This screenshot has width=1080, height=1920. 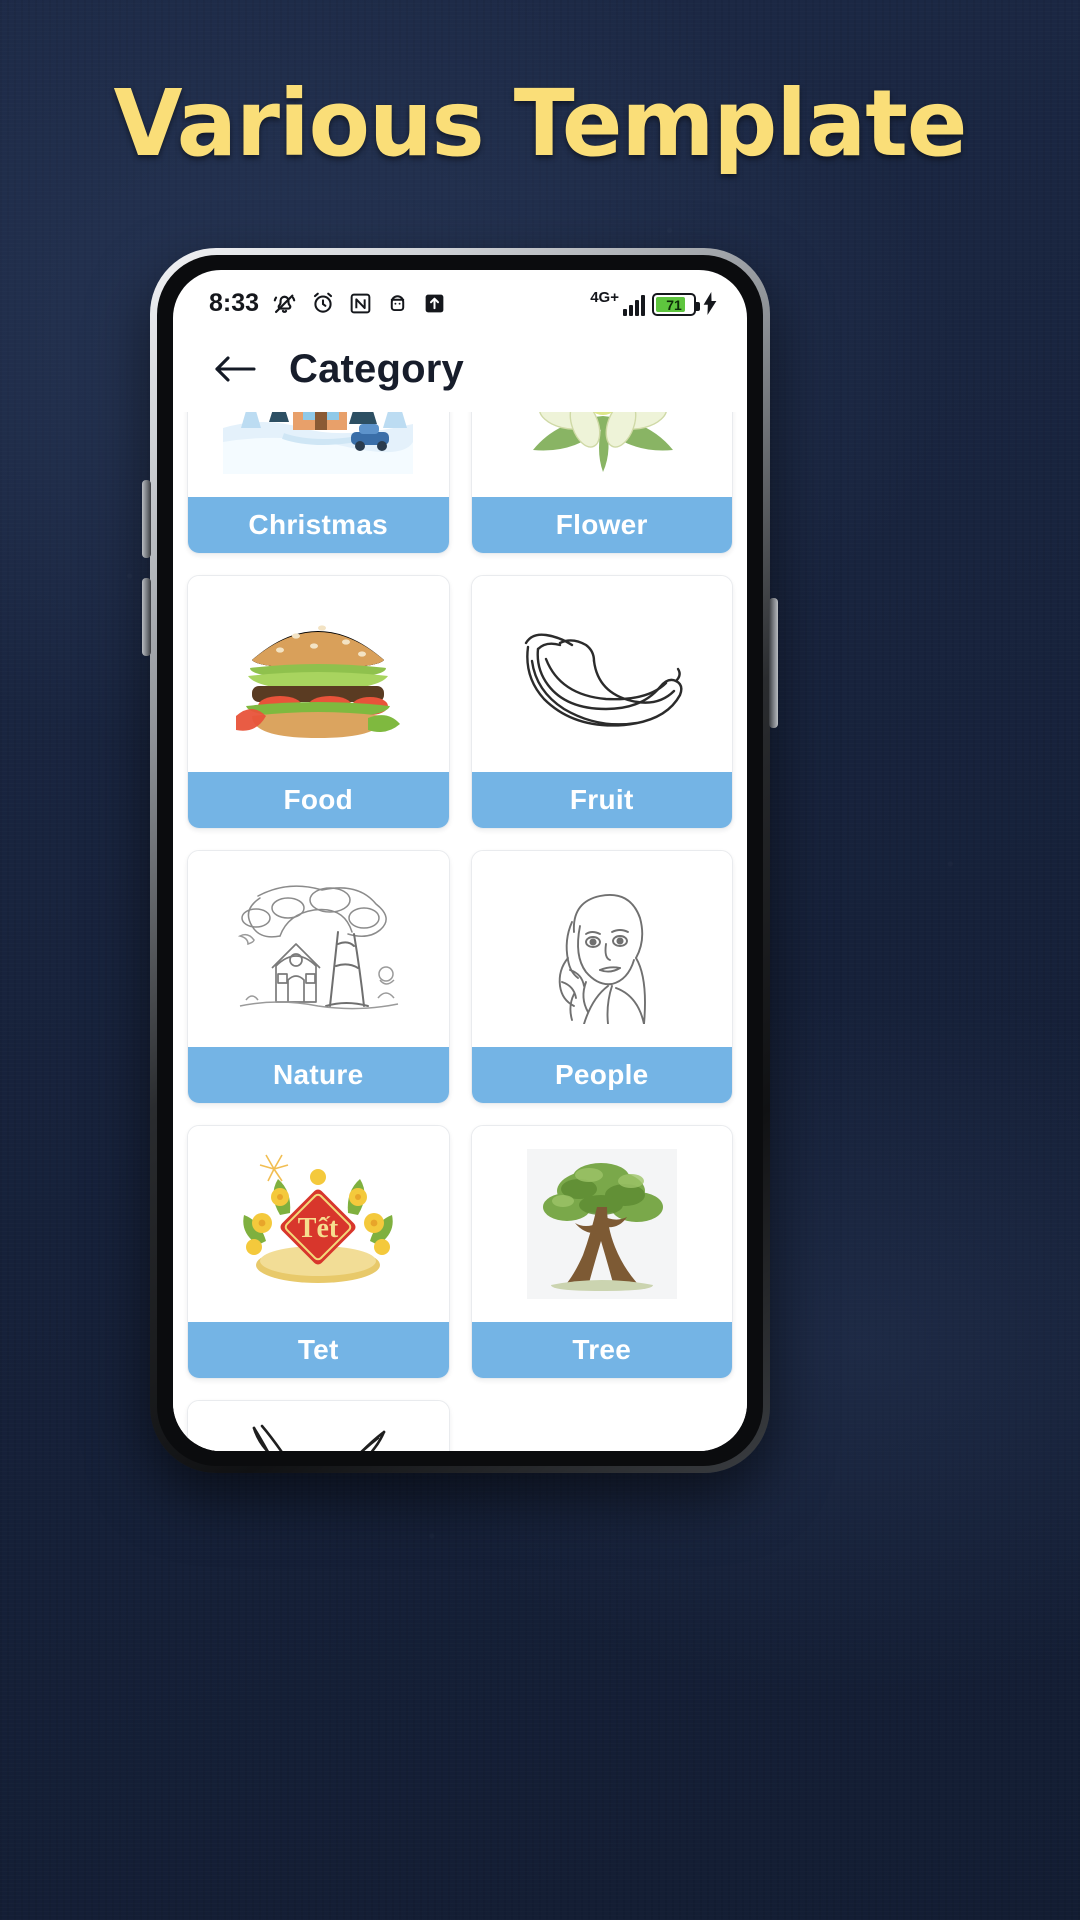 What do you see at coordinates (397, 303) in the screenshot?
I see `android-face-icon` at bounding box center [397, 303].